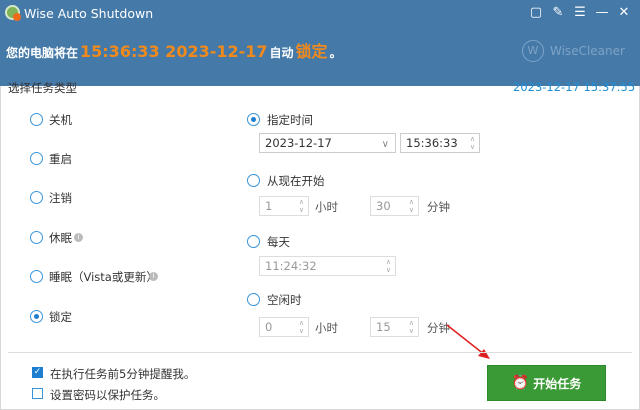 This screenshot has width=640, height=410. What do you see at coordinates (107, 395) in the screenshot?
I see `checkbox-label: 设置密码以保护任务。` at bounding box center [107, 395].